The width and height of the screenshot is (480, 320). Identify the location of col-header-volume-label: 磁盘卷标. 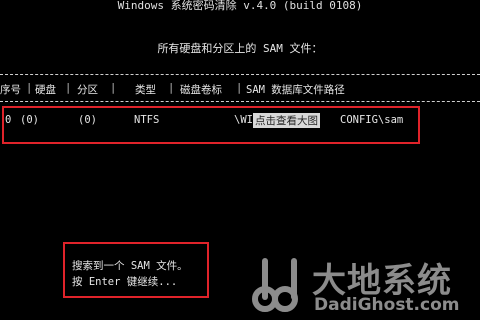
(201, 90).